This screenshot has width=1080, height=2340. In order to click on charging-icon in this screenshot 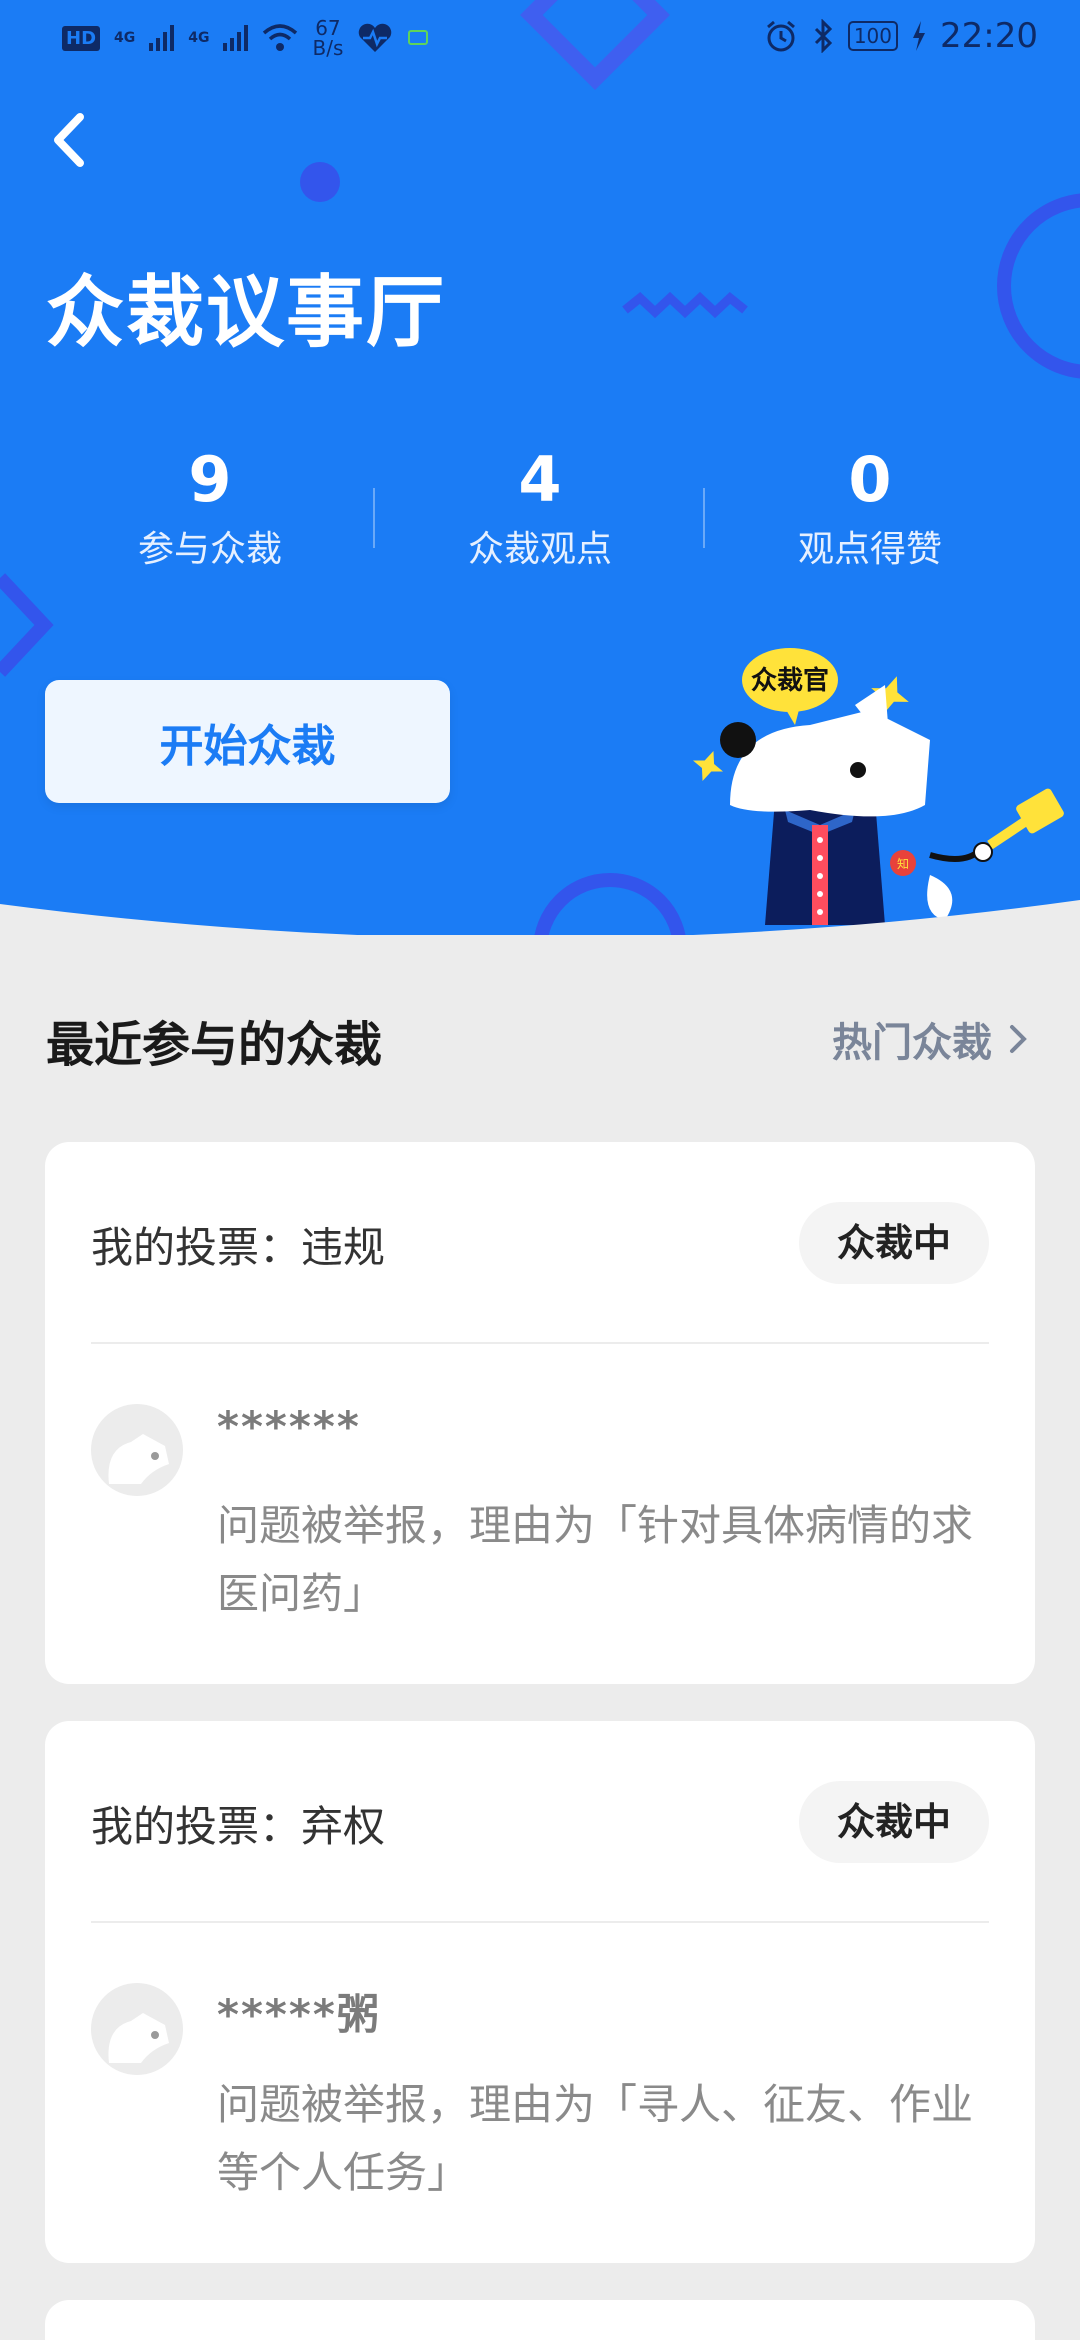, I will do `click(919, 36)`.